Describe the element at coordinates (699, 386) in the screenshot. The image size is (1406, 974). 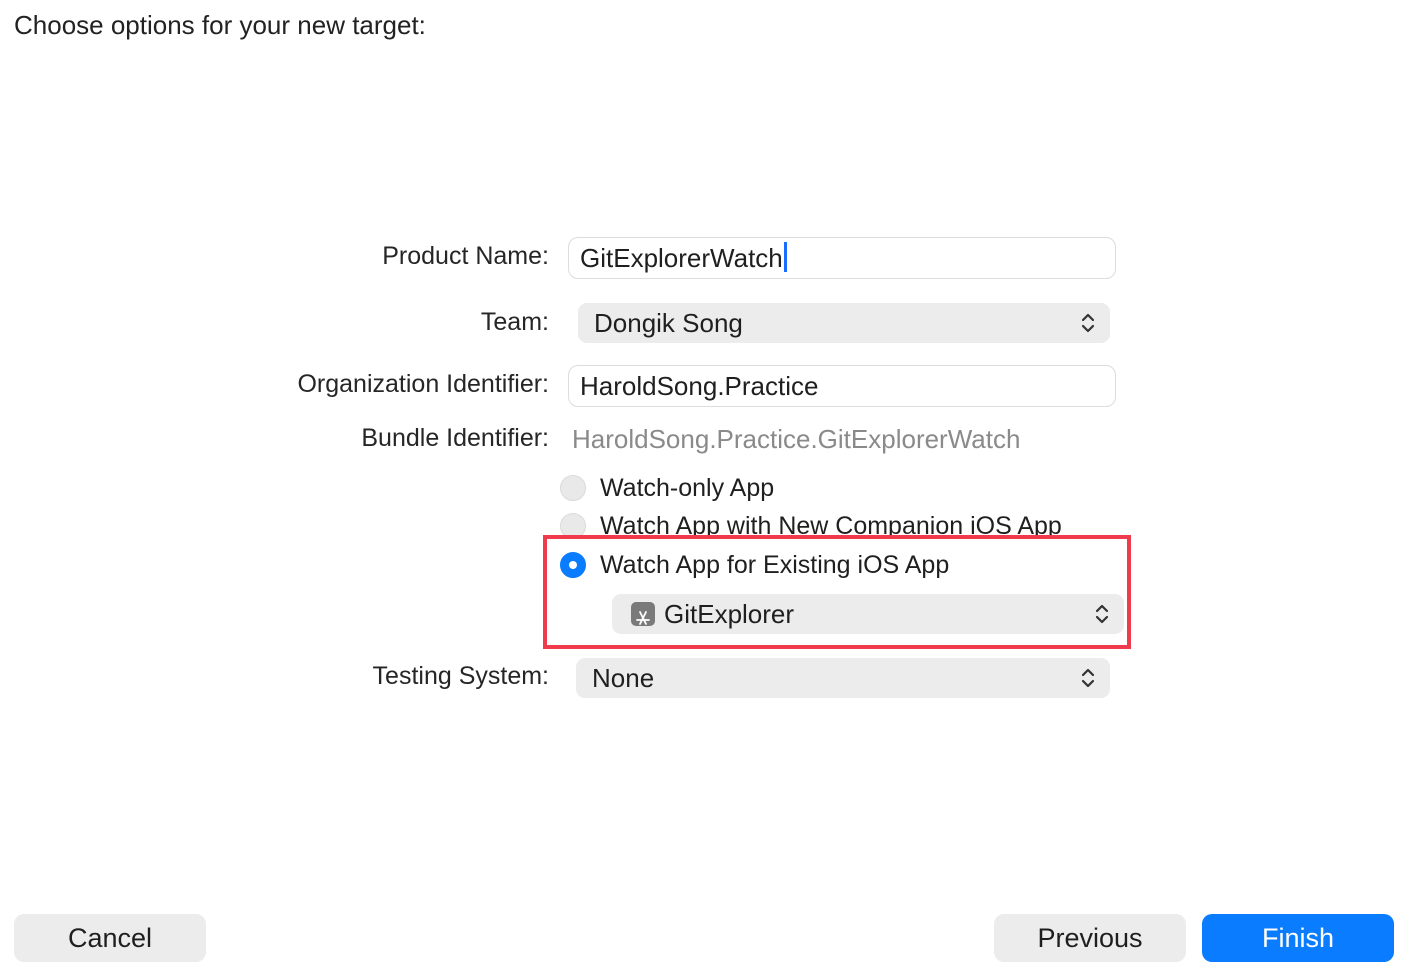
I see `organization-identifier-value: HaroldSong.Practice` at that location.